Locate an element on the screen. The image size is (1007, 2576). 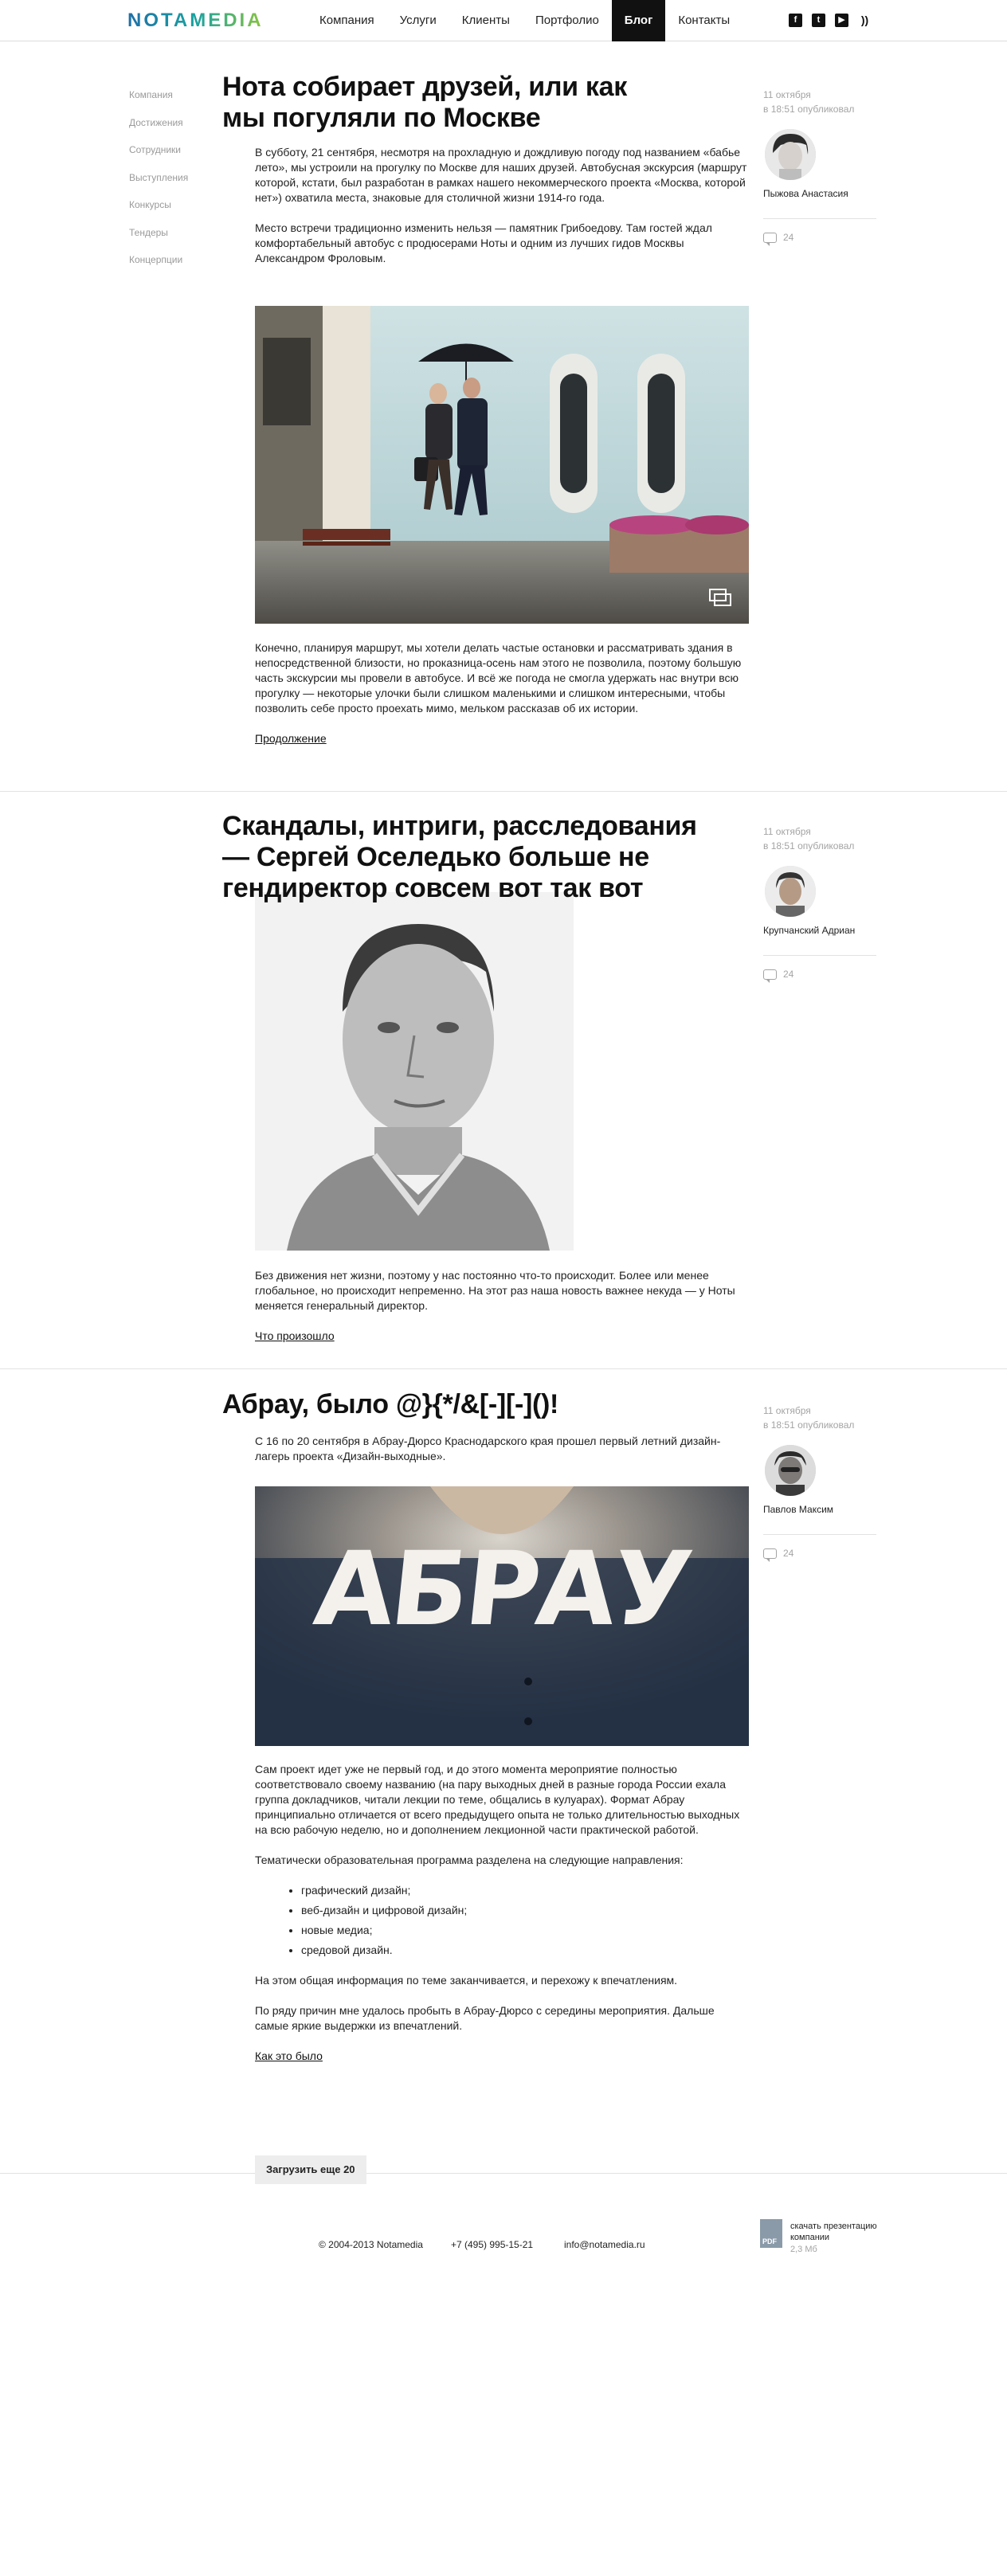
notamedia-logo: NOTAMEDIA is located at coordinates (195, 21).